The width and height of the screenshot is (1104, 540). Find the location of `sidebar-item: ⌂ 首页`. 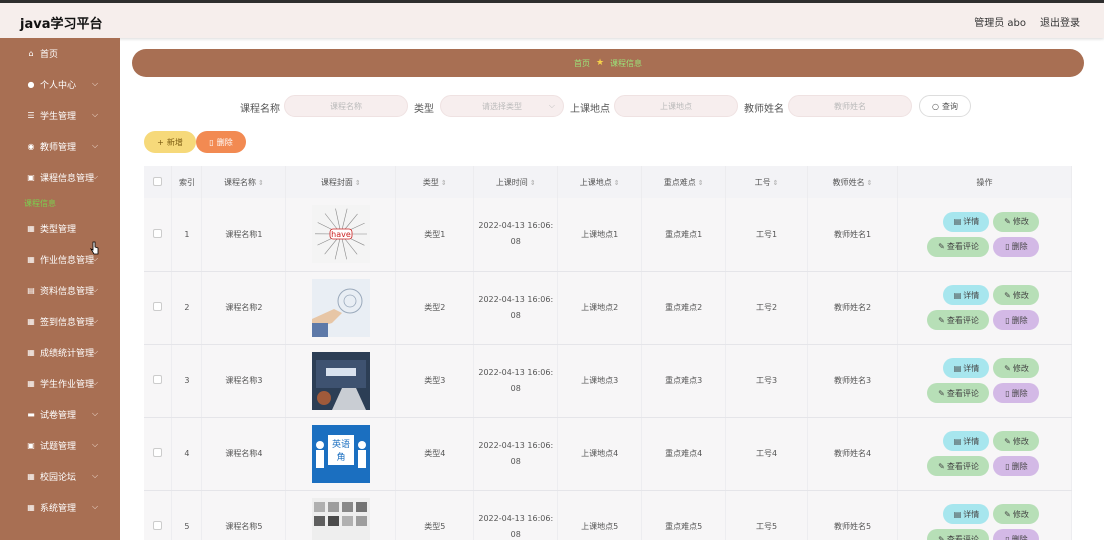

sidebar-item: ⌂ 首页 is located at coordinates (60, 53).